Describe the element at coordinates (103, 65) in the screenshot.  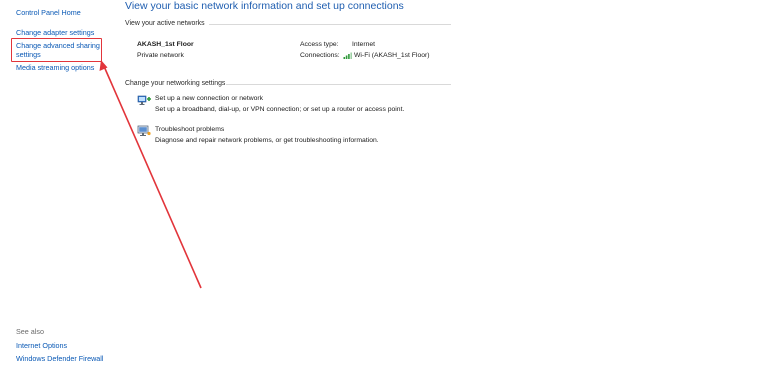
I see `annotation-arrow-head` at that location.